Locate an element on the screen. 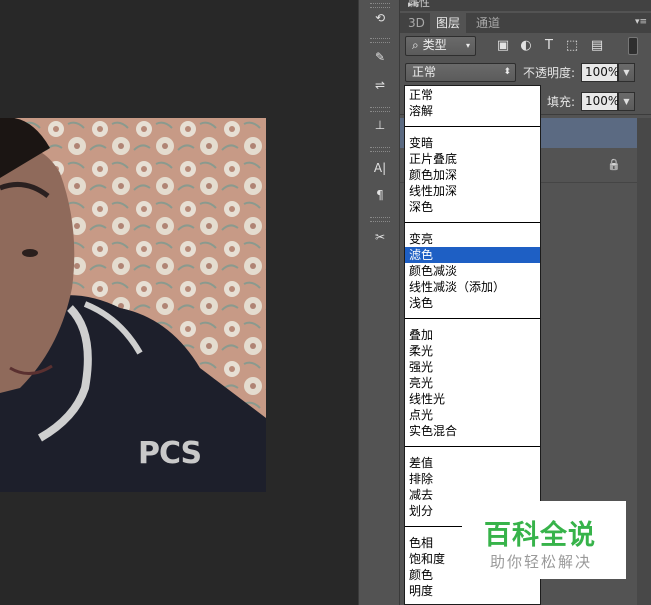 The width and height of the screenshot is (651, 605). adjustment-filter-icon: ◐ is located at coordinates (526, 46).